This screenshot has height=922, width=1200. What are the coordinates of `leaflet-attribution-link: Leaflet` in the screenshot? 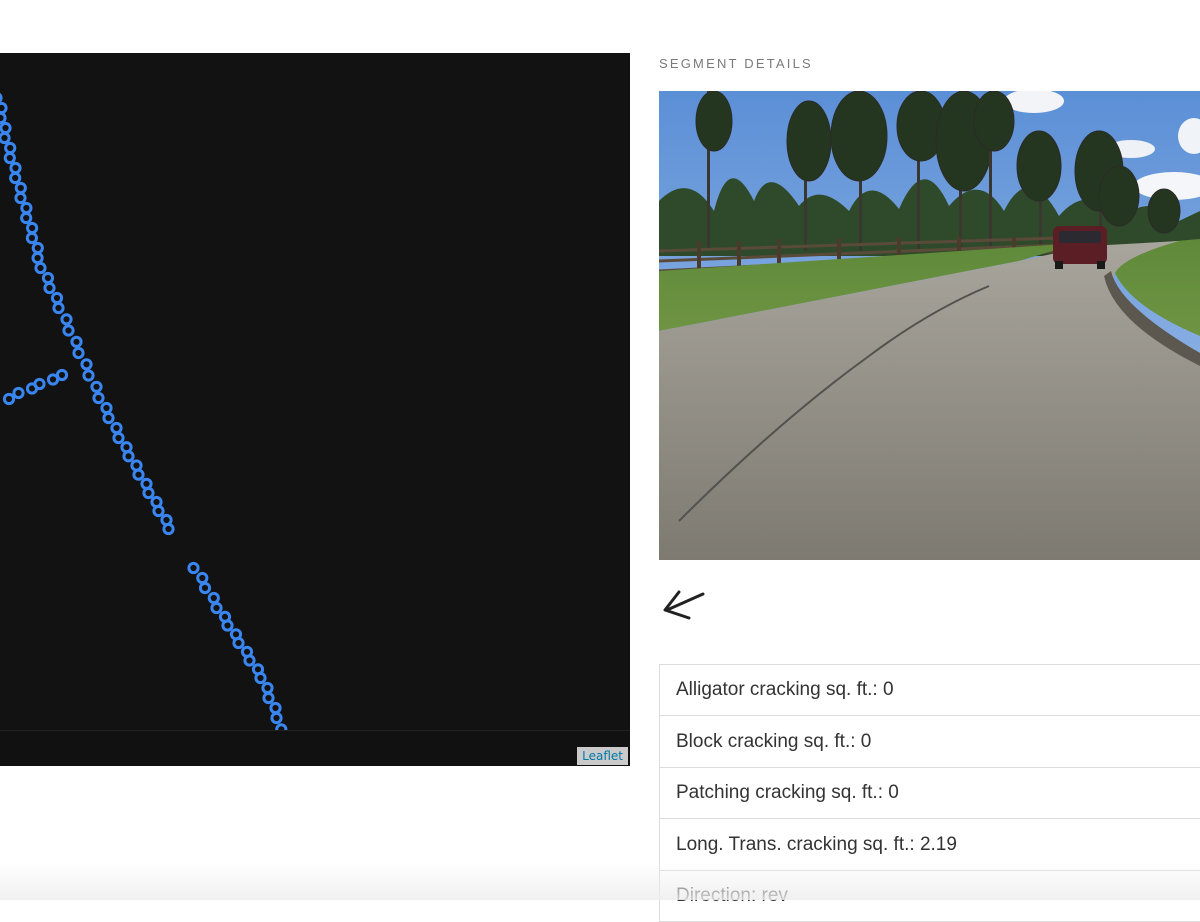 It's located at (602, 756).